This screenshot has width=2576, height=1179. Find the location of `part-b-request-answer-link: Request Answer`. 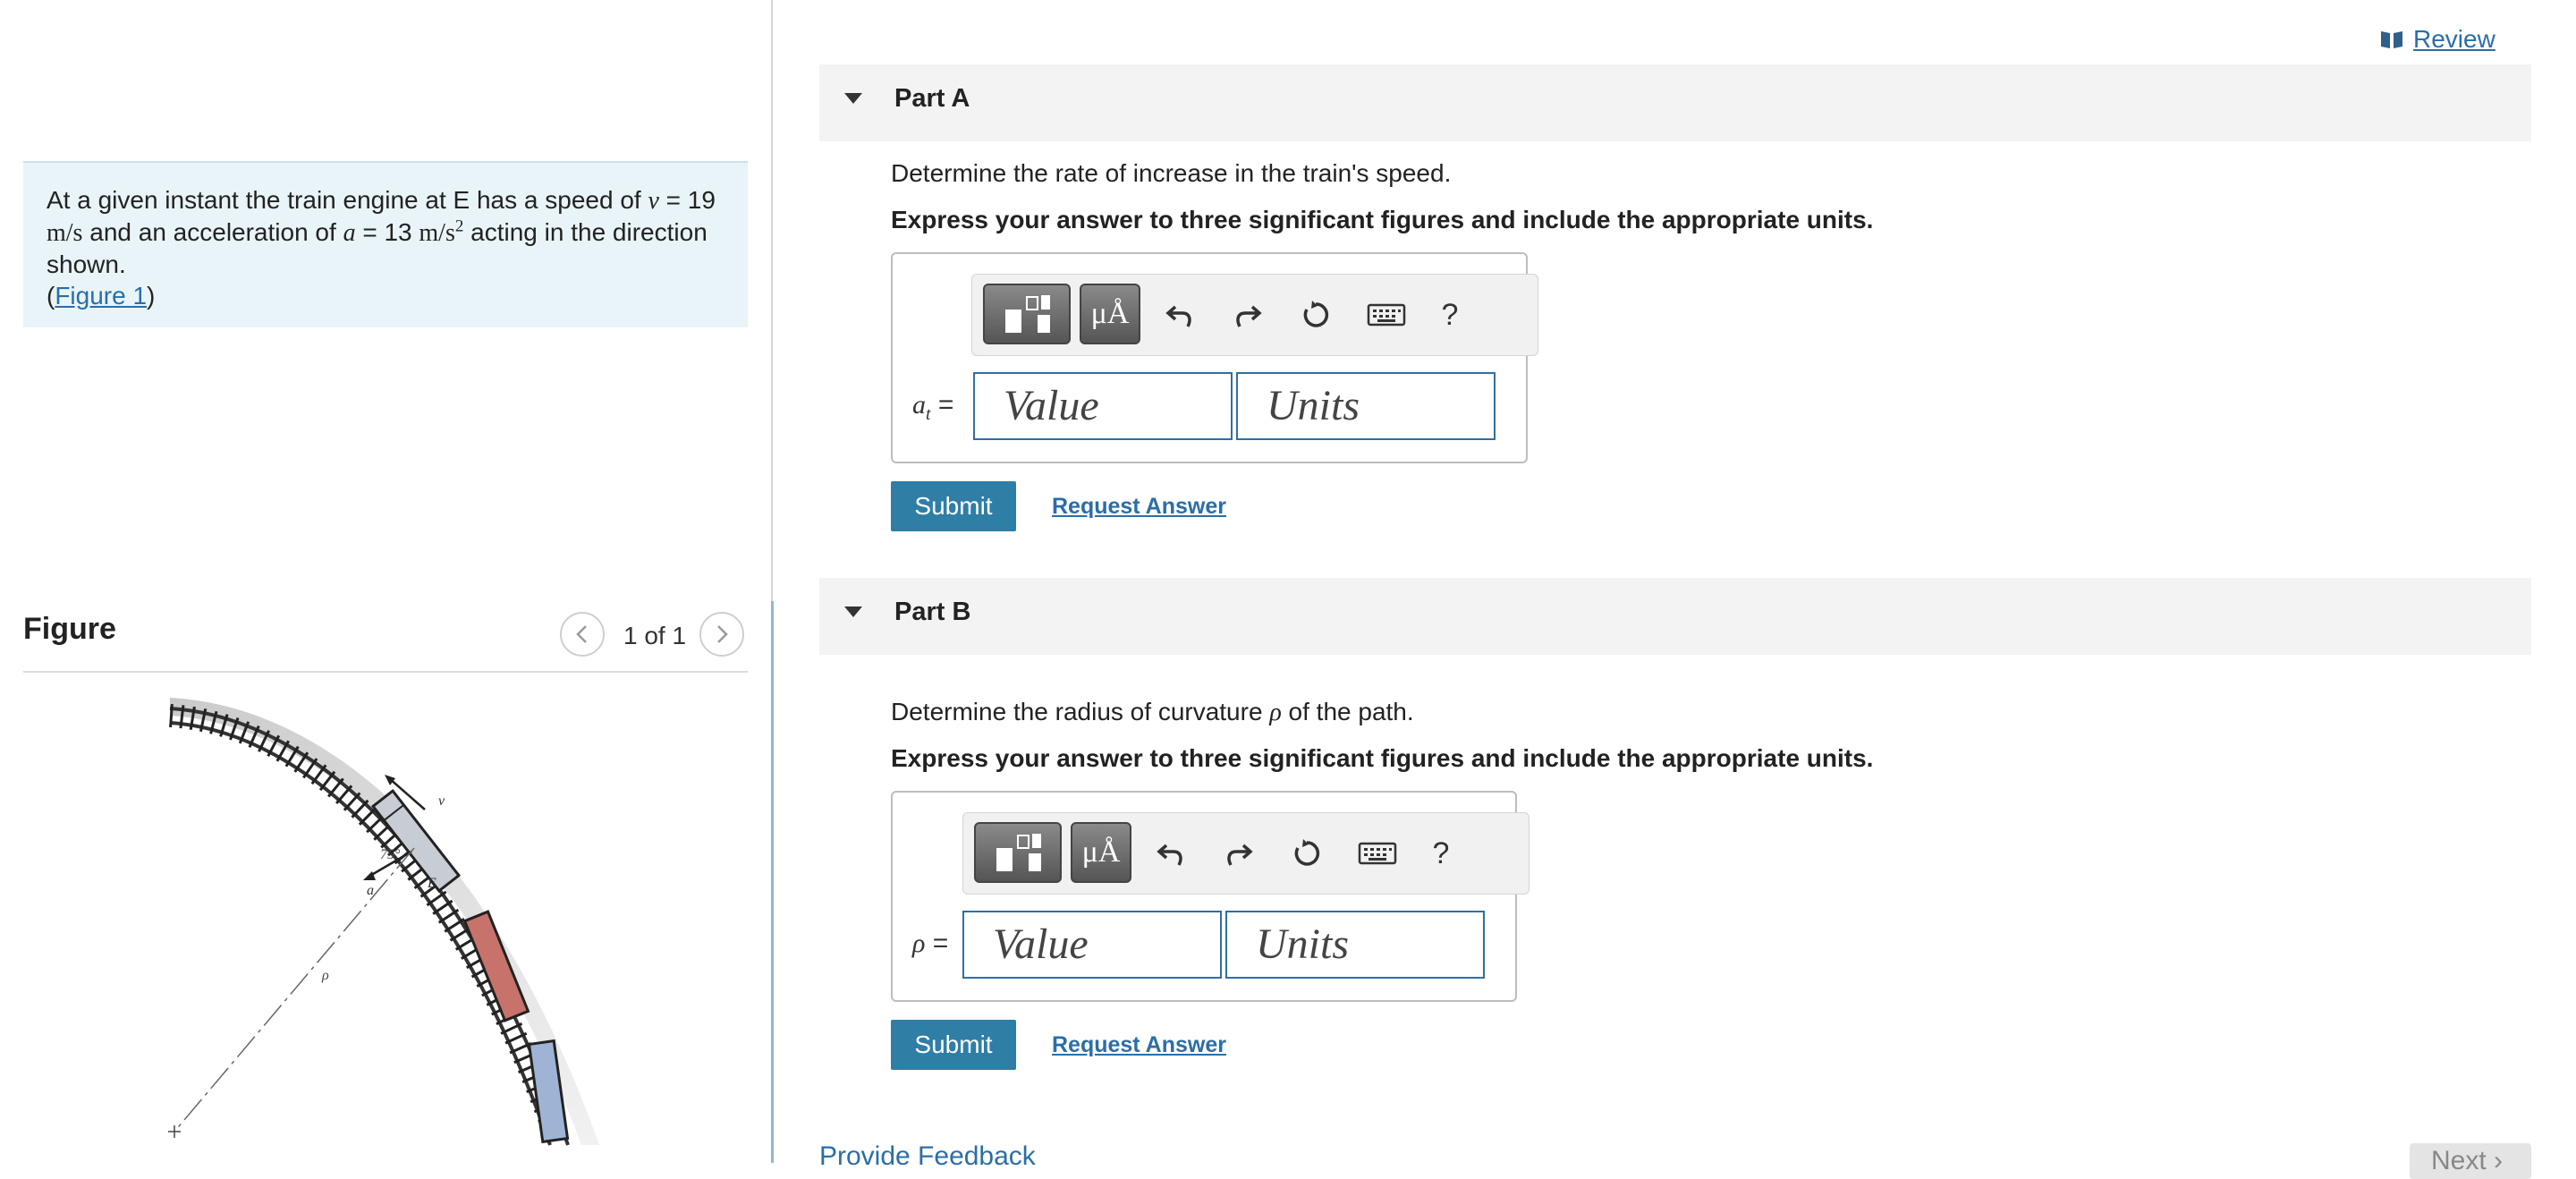

part-b-request-answer-link: Request Answer is located at coordinates (1139, 1045).